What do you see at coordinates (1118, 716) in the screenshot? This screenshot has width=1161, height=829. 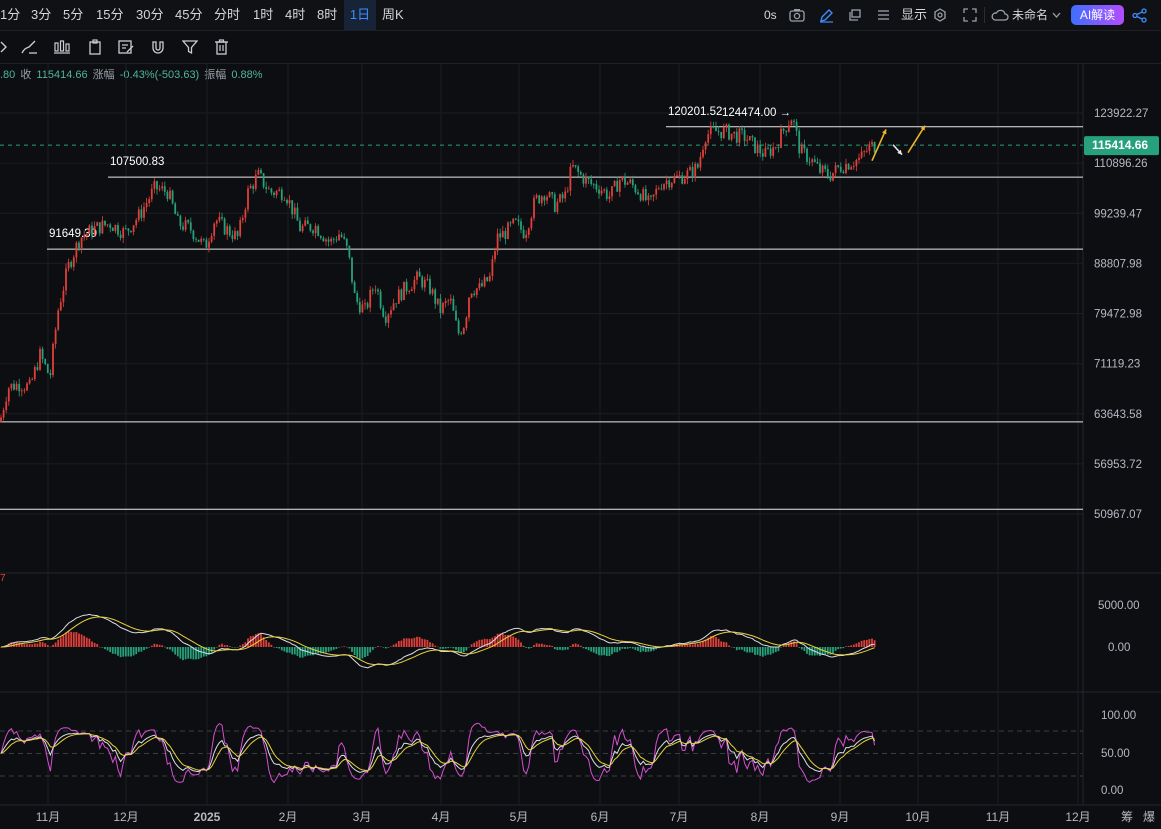 I see `kdj-y-tick: 100.00` at bounding box center [1118, 716].